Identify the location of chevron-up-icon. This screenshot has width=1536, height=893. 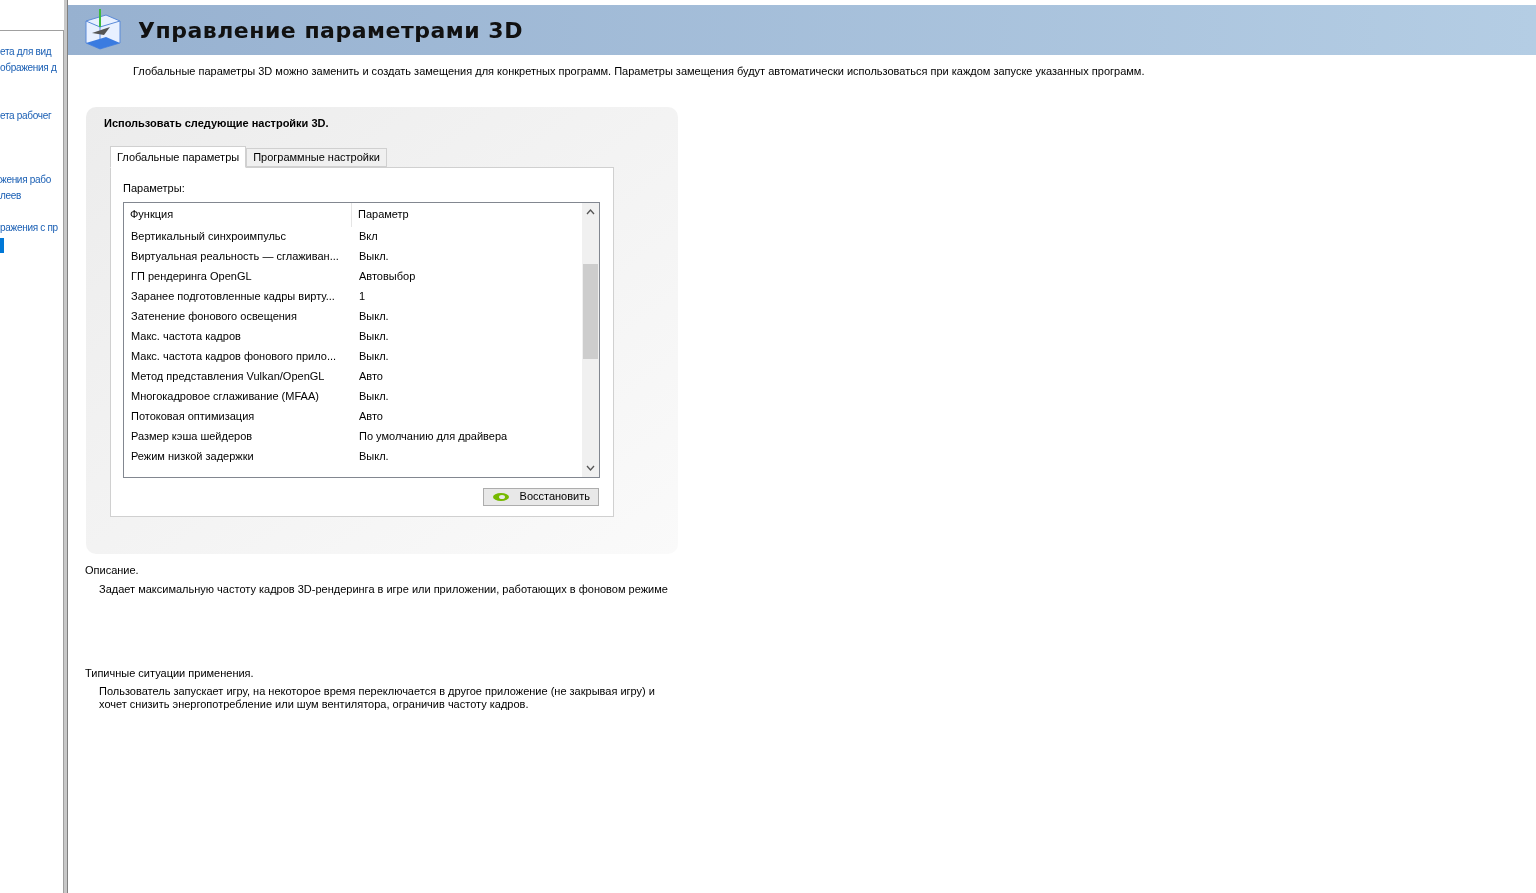
(590, 211).